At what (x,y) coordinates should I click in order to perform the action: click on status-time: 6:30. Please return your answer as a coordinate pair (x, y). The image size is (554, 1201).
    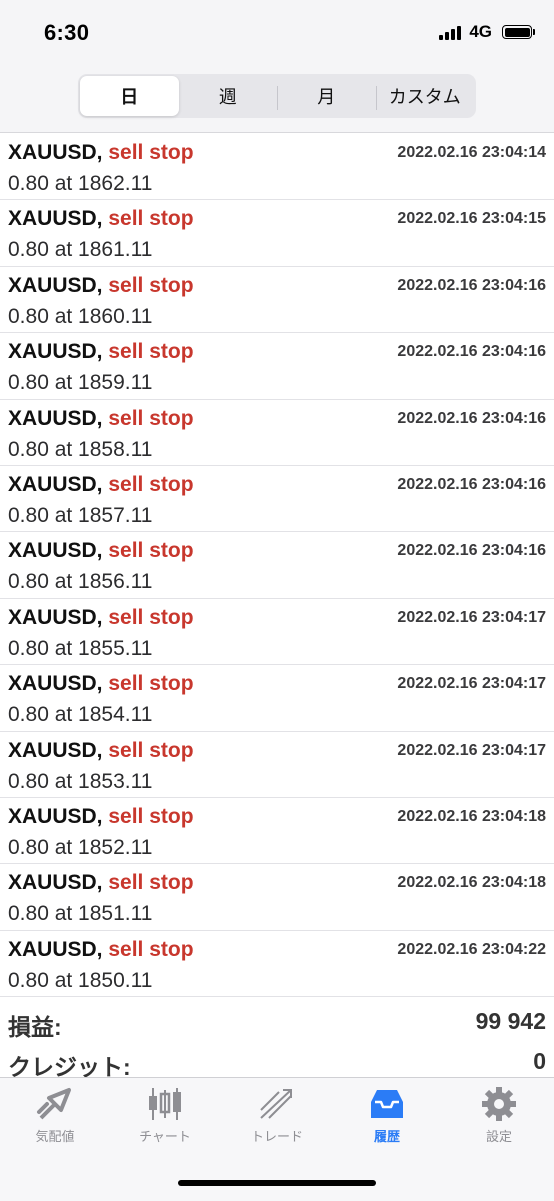
    Looking at the image, I should click on (67, 32).